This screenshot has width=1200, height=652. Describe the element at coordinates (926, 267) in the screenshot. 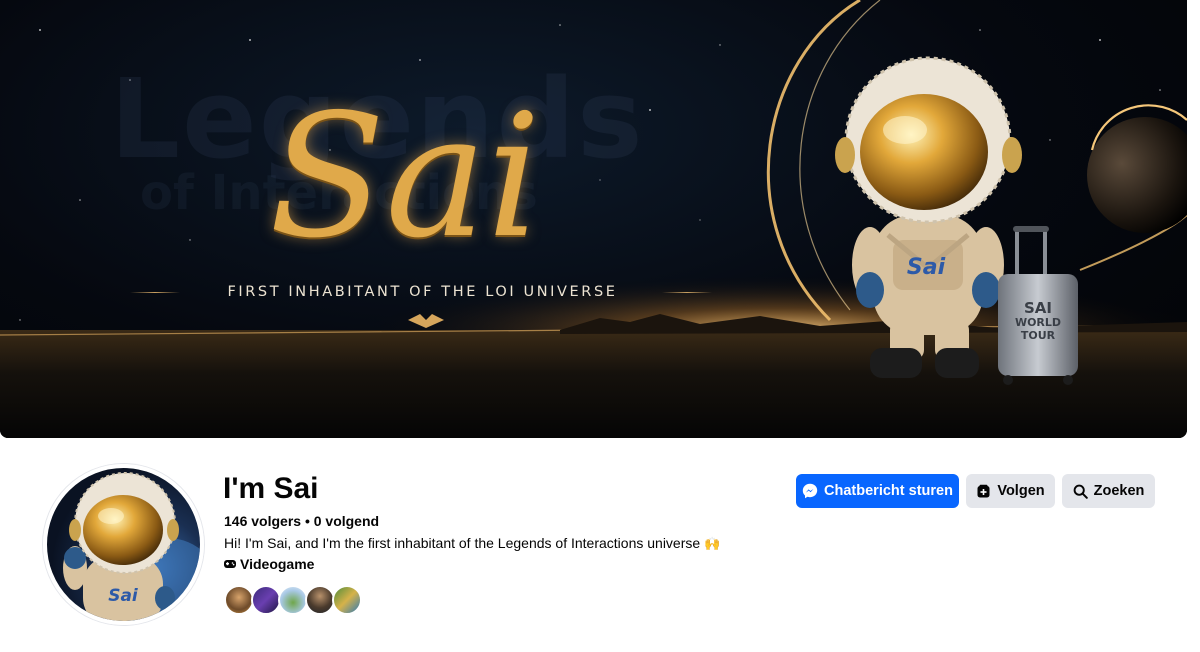

I see `chest-label: Sai` at that location.